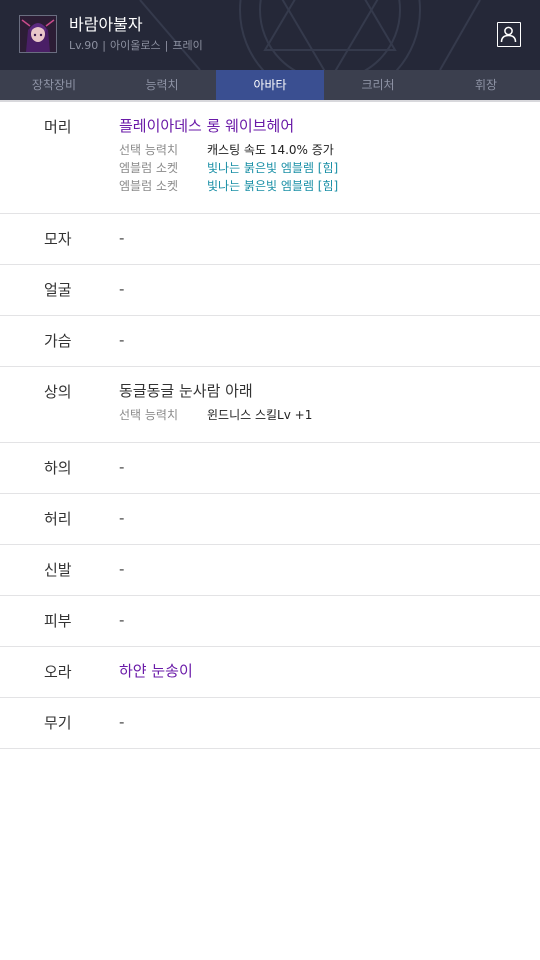  I want to click on stat-line: 선택 능력치 윈드니스 스킬Lv +1, so click(329, 415).